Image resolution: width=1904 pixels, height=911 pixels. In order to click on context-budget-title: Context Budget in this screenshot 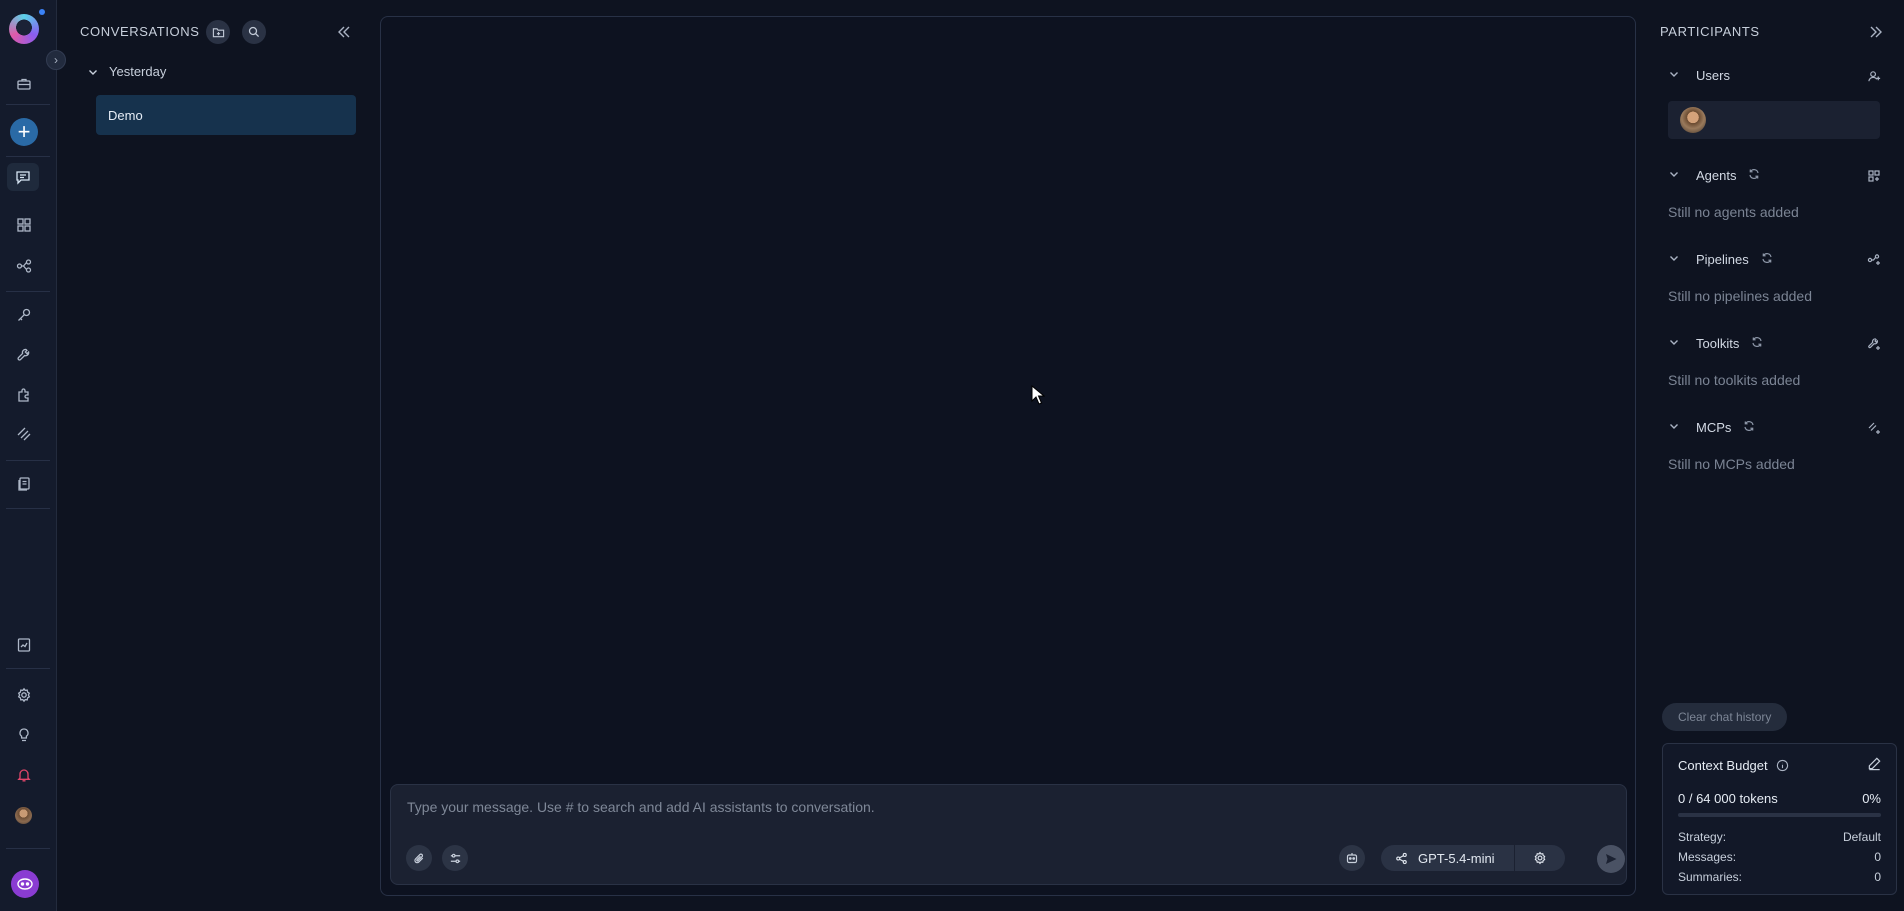, I will do `click(1723, 765)`.